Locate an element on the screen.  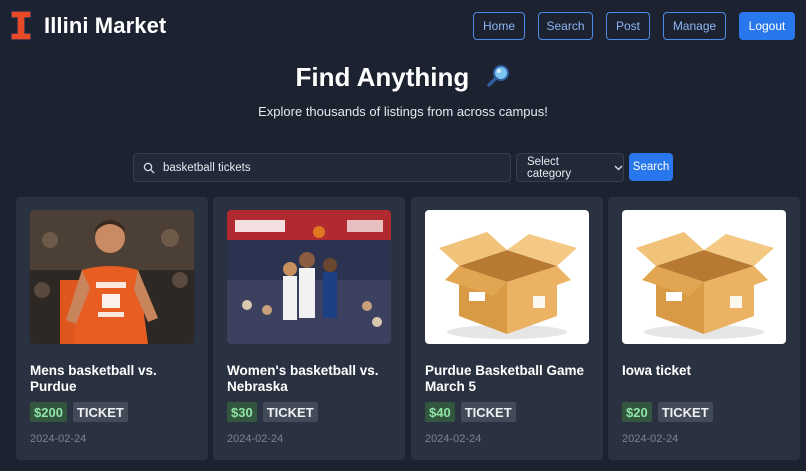
nav-home-button: Home is located at coordinates (499, 26).